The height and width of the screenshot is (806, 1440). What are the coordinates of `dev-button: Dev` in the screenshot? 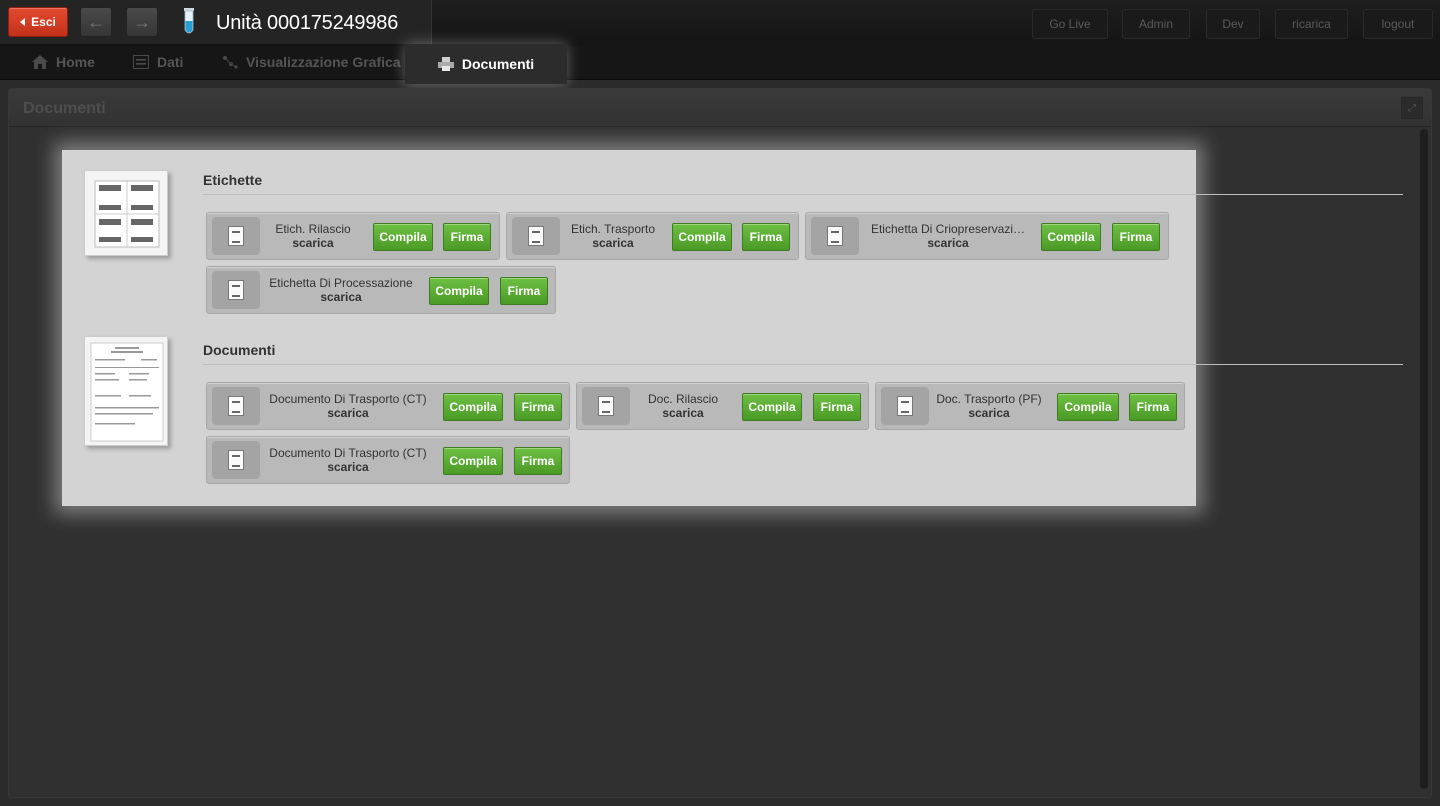 It's located at (1233, 24).